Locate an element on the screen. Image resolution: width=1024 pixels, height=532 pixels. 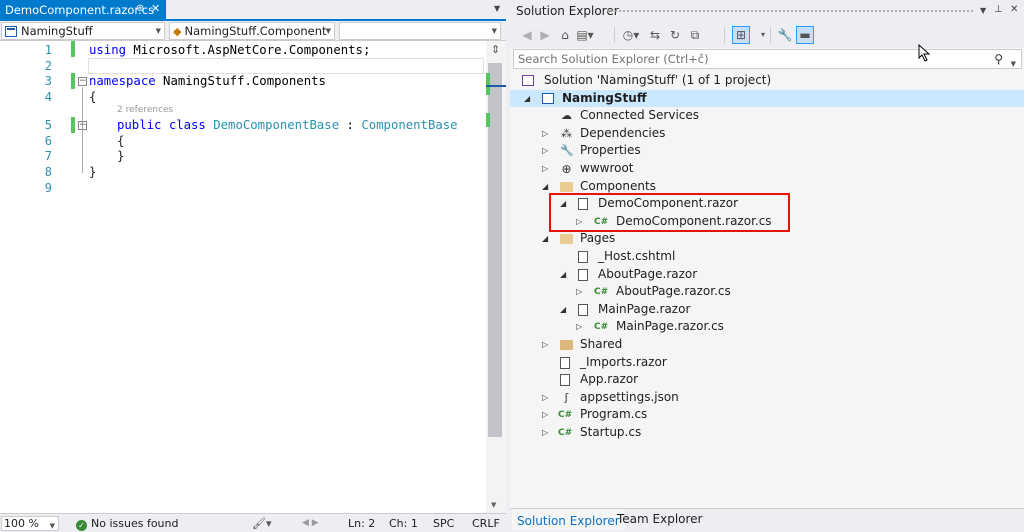
collapse-class-icon: − is located at coordinates (82, 125).